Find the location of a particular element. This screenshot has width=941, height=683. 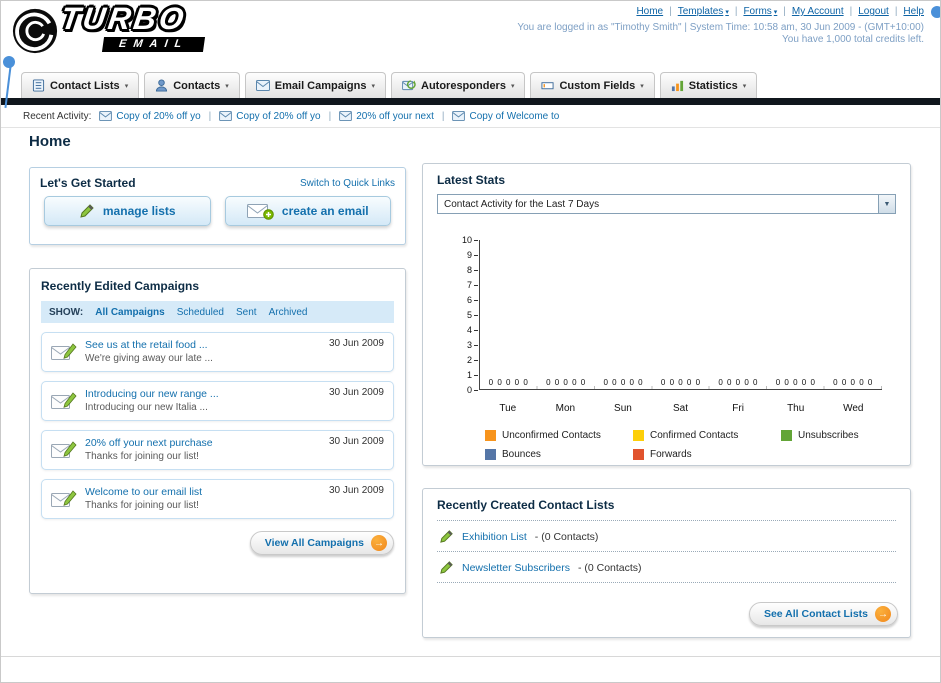

tab-contacts: Contacts ▾ is located at coordinates (192, 85).